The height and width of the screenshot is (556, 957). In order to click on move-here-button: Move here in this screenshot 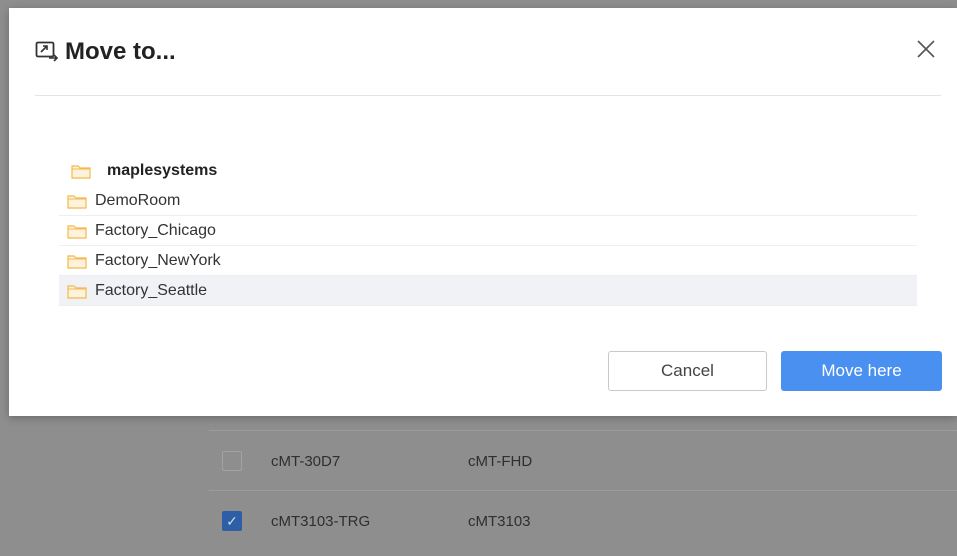, I will do `click(861, 371)`.